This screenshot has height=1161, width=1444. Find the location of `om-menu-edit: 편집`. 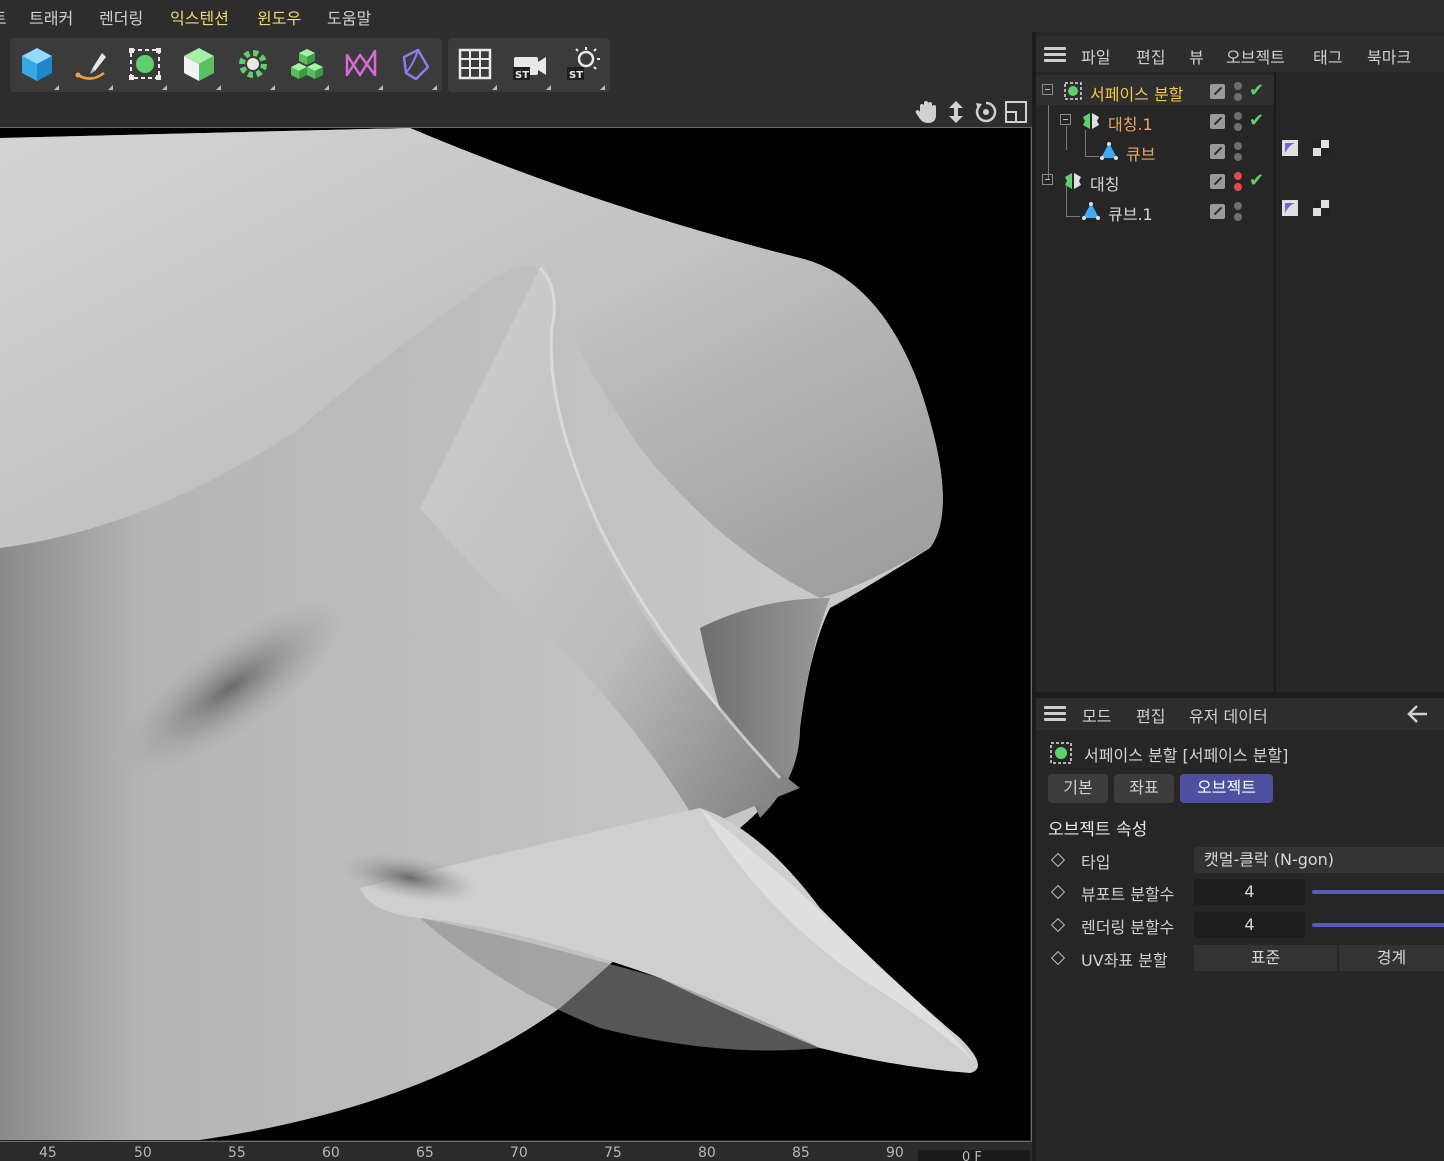

om-menu-edit: 편집 is located at coordinates (1150, 56).